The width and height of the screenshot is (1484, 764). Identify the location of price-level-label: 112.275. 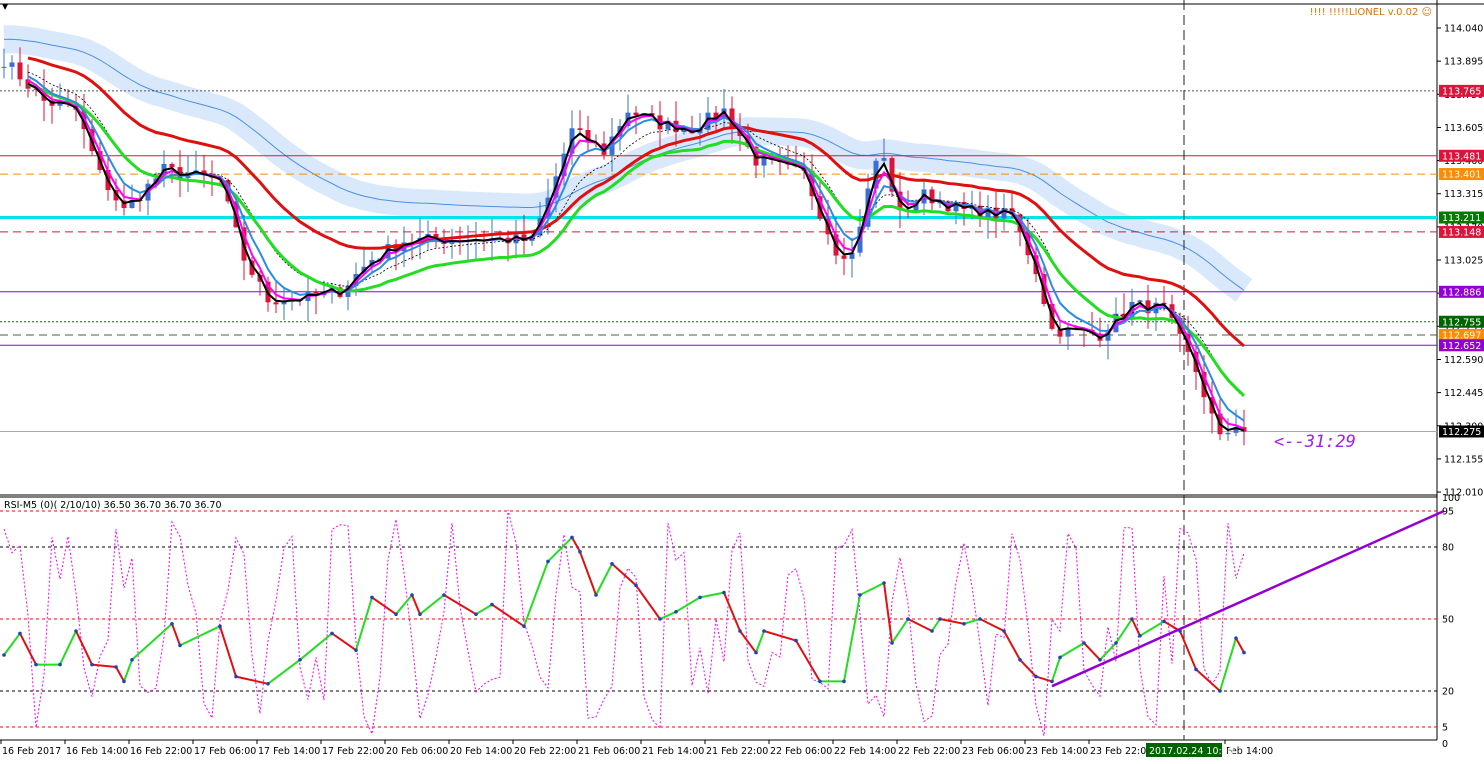
(1461, 432).